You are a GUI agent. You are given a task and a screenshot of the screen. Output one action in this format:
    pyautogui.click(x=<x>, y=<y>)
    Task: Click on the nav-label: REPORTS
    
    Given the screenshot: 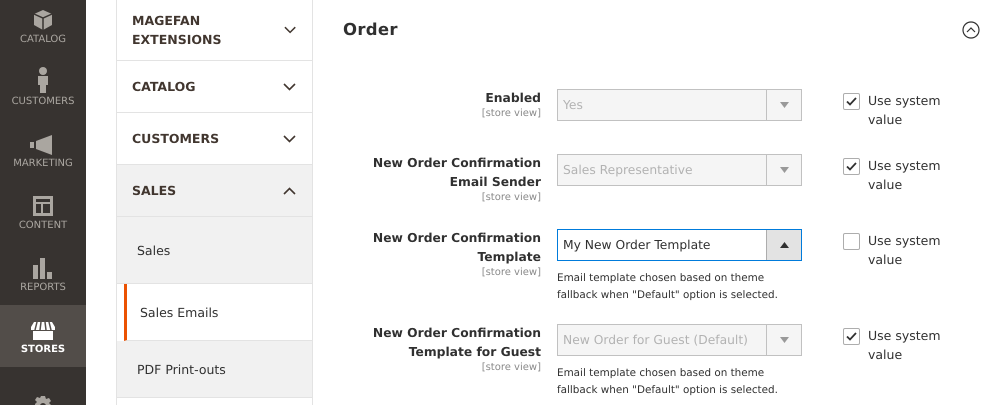 What is the action you would take?
    pyautogui.click(x=43, y=287)
    